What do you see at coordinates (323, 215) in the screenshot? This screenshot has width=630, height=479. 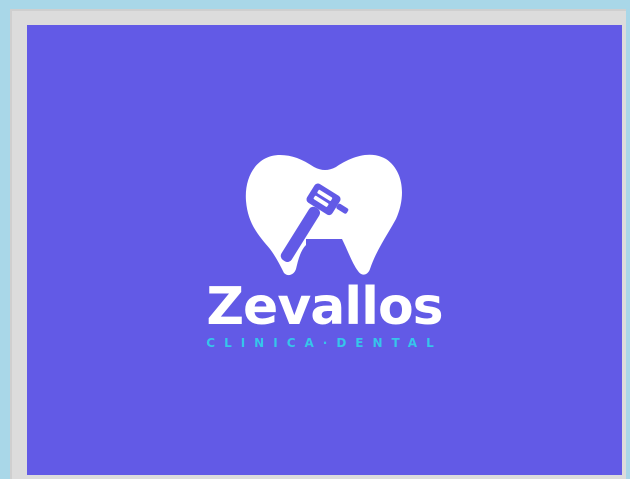 I see `tooth-with-dental-drill-icon` at bounding box center [323, 215].